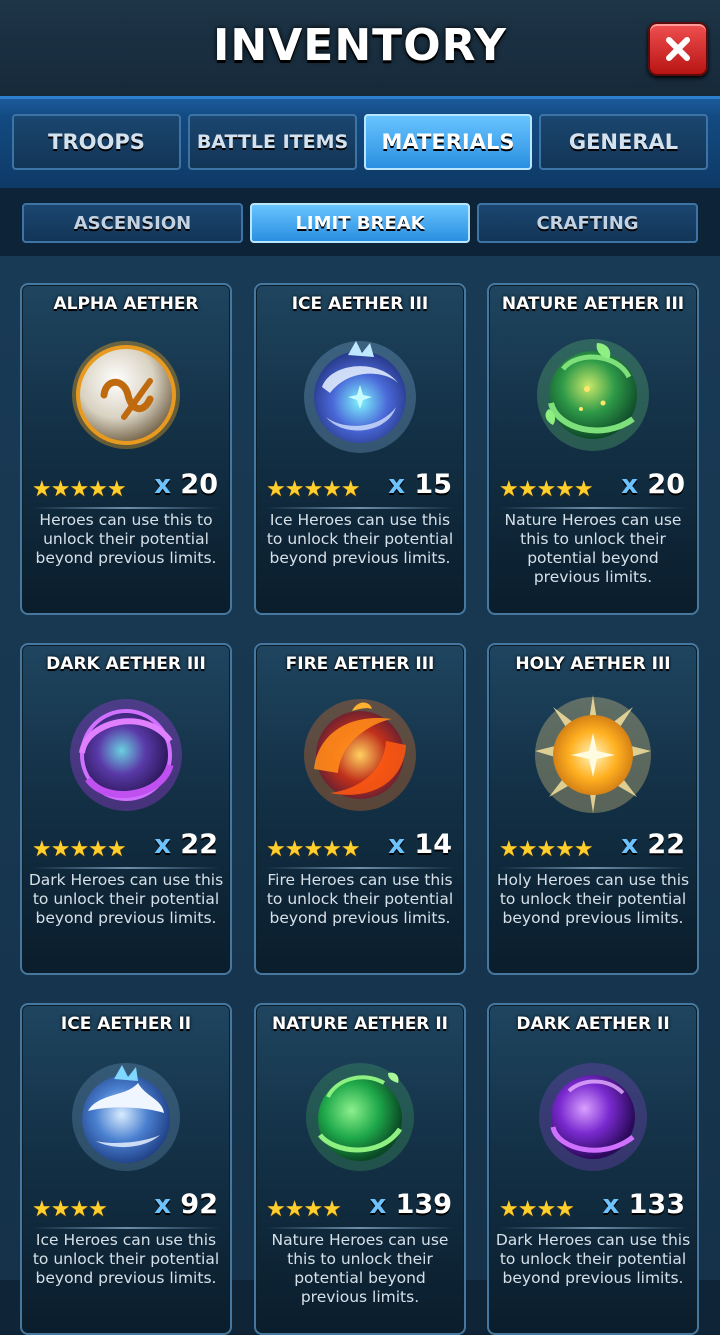 This screenshot has width=720, height=1335. I want to click on item-name: HOLY AETHER III, so click(593, 664).